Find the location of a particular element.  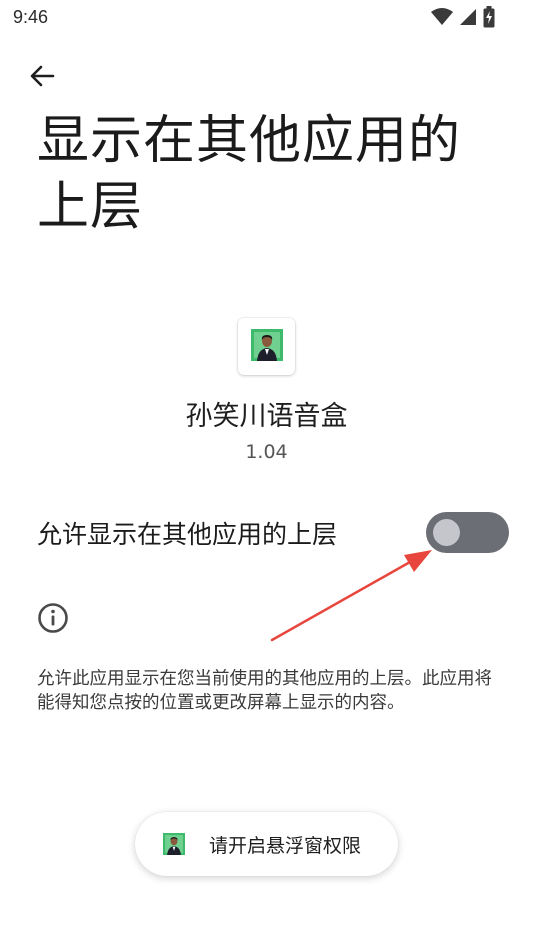

back-button is located at coordinates (42, 78).